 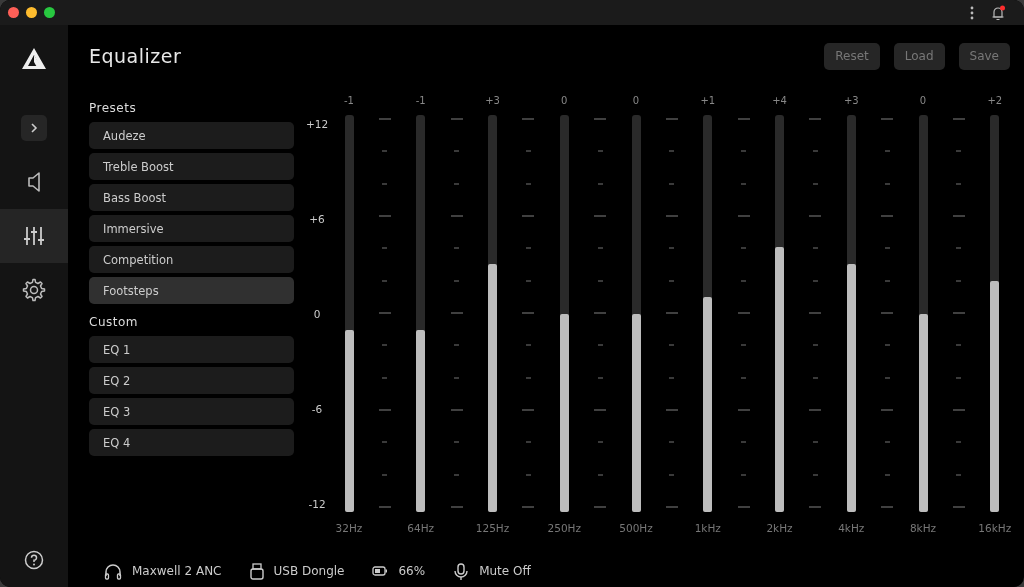 What do you see at coordinates (349, 528) in the screenshot?
I see `frequency-label: 32Hz` at bounding box center [349, 528].